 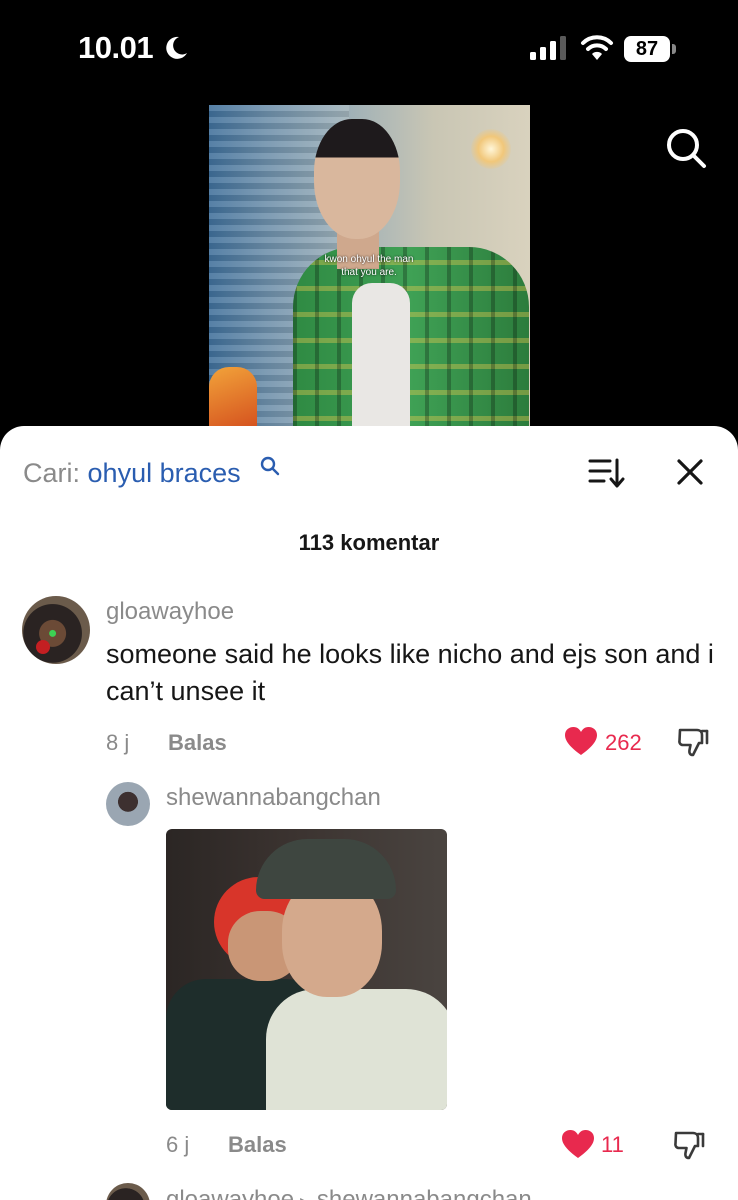 I want to click on caption-line-2: that you are., so click(x=369, y=272).